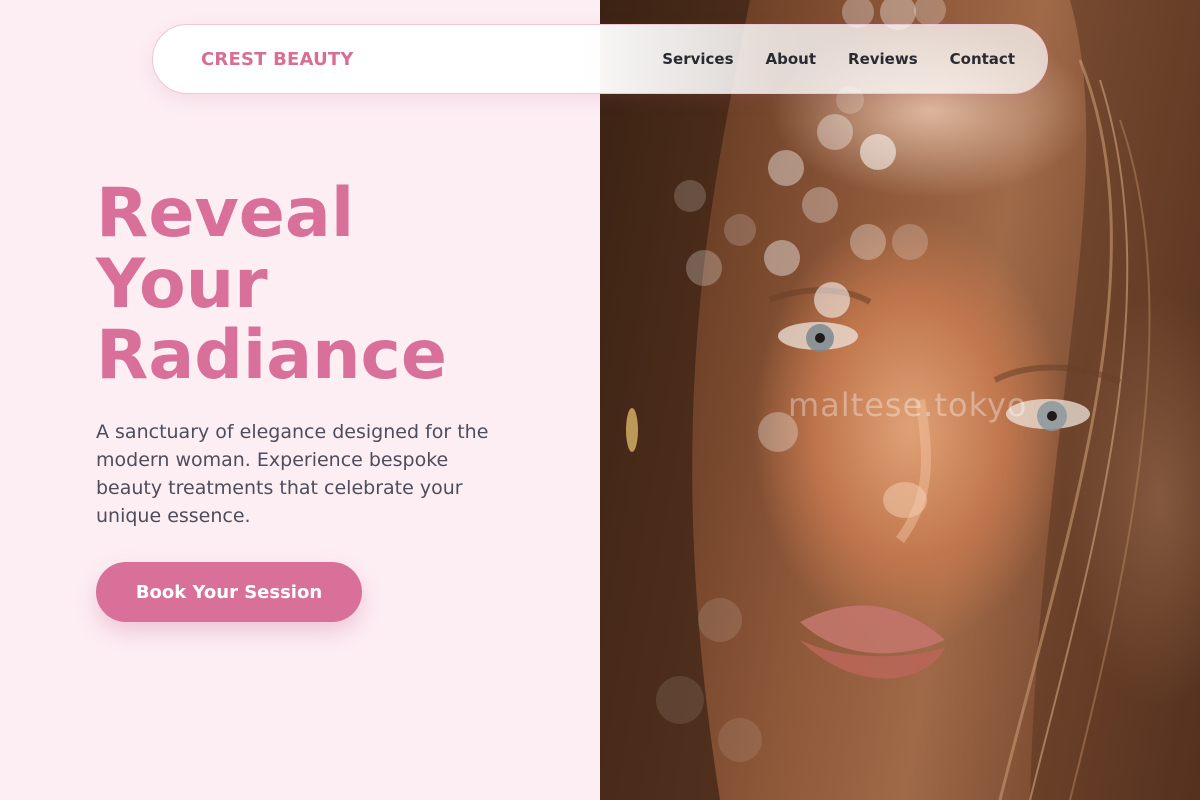 The image size is (1200, 800). I want to click on hero-title: Reveal Your Radiance, so click(336, 284).